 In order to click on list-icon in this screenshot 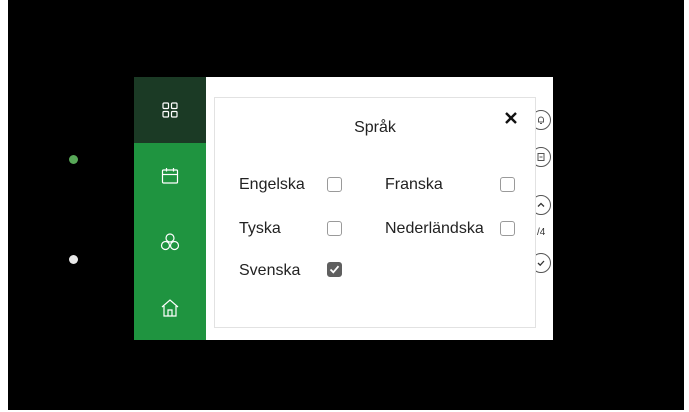, I will do `click(541, 157)`.